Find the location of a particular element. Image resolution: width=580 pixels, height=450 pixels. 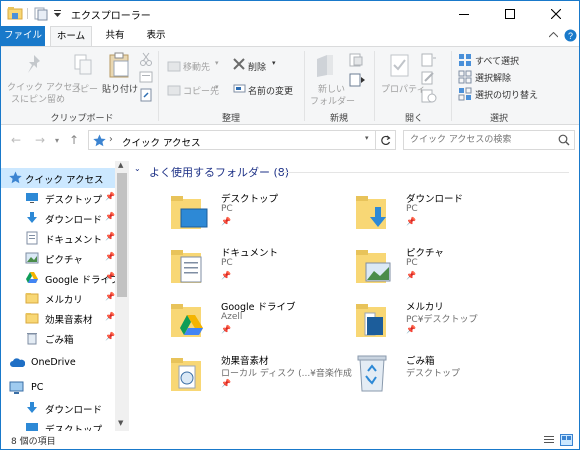

paste-shortcut-icon is located at coordinates (146, 95).